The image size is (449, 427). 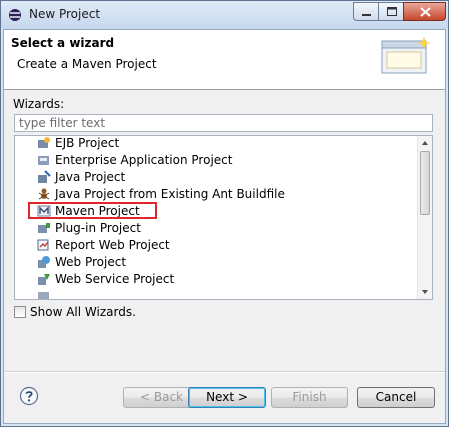 I want to click on cancel-button: Cancel, so click(x=396, y=397).